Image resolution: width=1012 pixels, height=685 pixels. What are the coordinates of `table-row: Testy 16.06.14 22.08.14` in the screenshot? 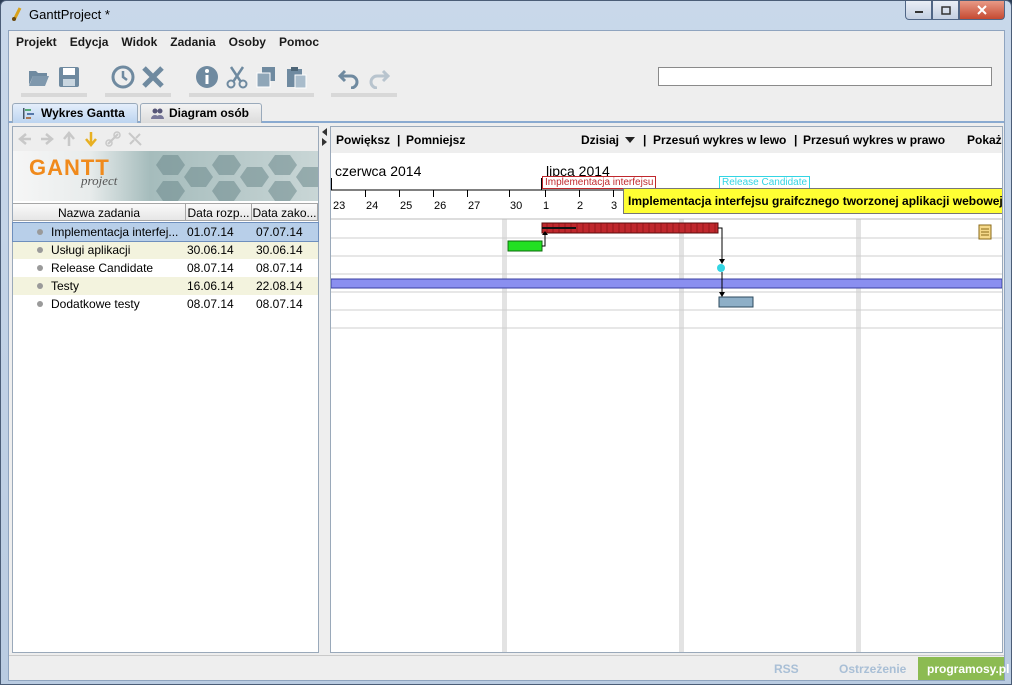 It's located at (165, 286).